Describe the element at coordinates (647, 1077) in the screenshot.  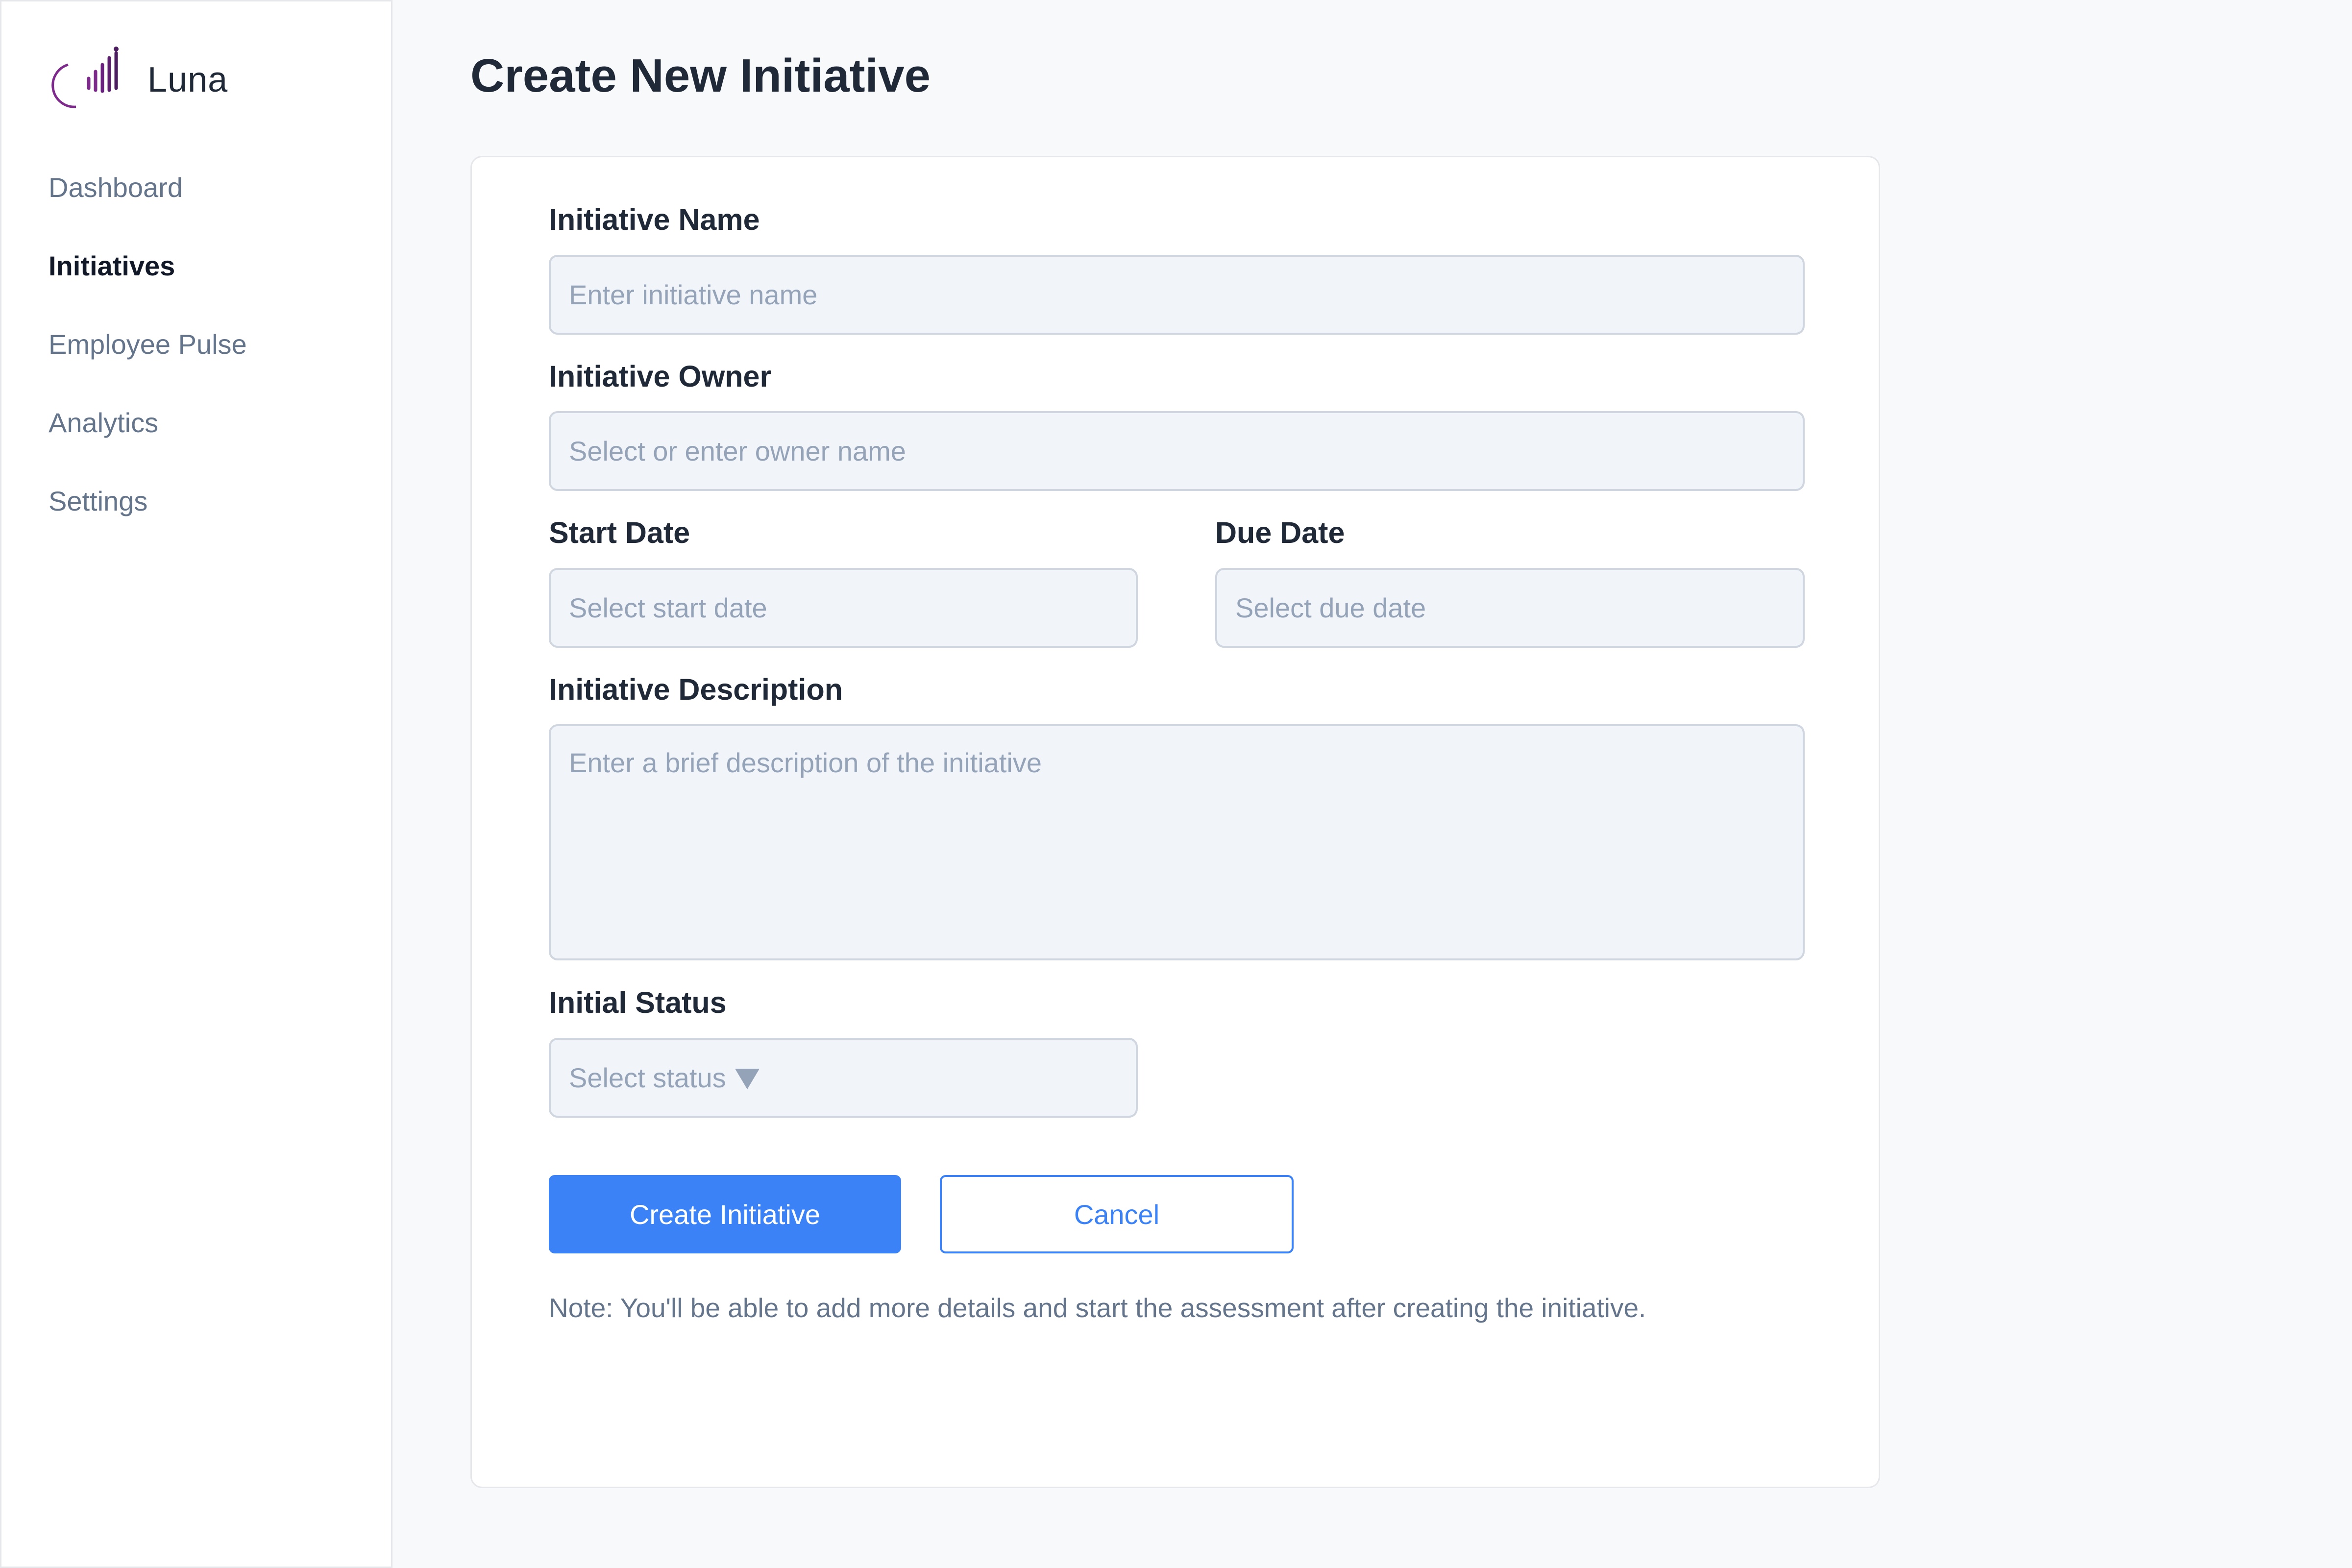
I see `initial-status-placeholder: Select status` at that location.